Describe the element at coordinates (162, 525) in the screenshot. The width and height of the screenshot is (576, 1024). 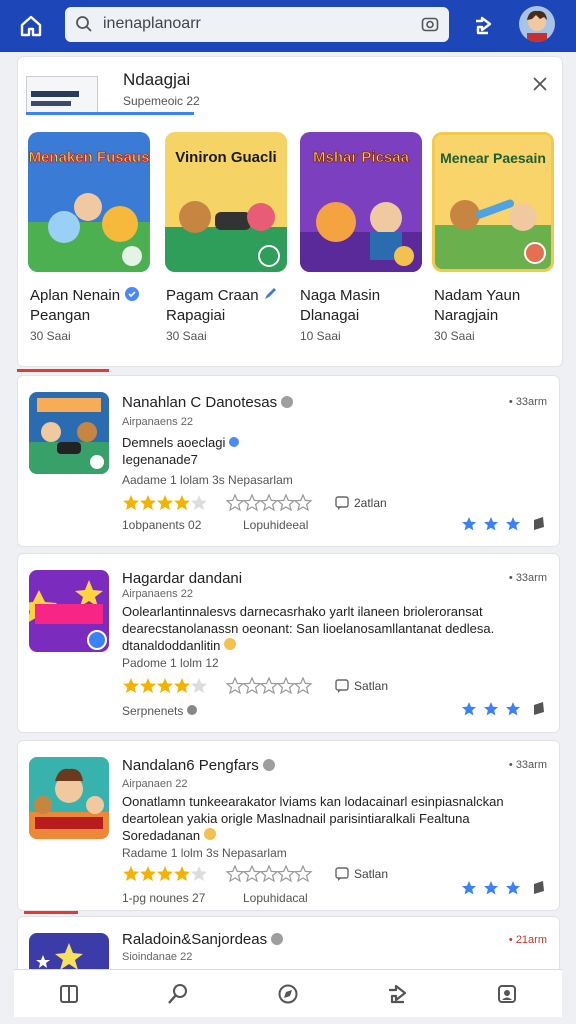
I see `post-footer-left: 1obpanents 02` at that location.